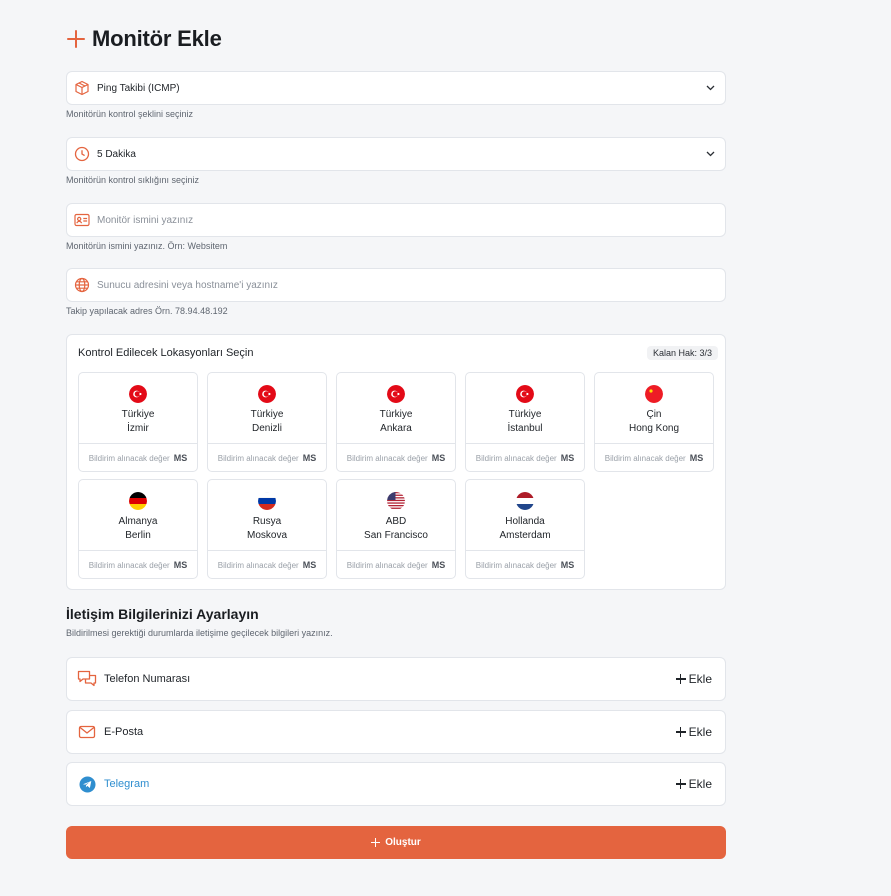 Image resolution: width=891 pixels, height=896 pixels. Describe the element at coordinates (138, 428) in the screenshot. I see `location-city: İzmir` at that location.